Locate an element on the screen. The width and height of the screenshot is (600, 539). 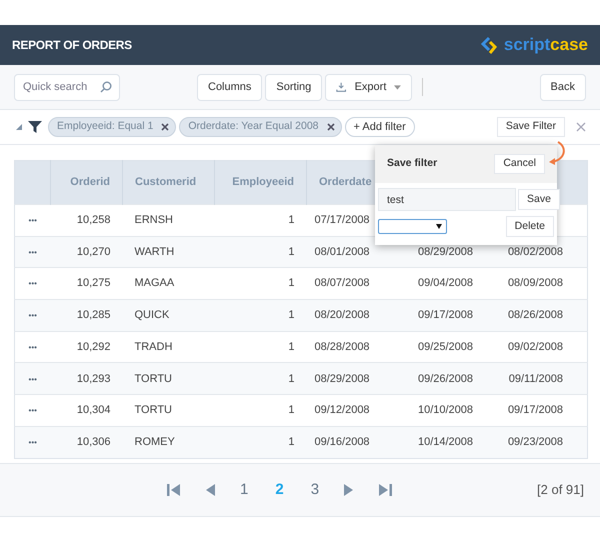
cancel-button: Cancel is located at coordinates (519, 164).